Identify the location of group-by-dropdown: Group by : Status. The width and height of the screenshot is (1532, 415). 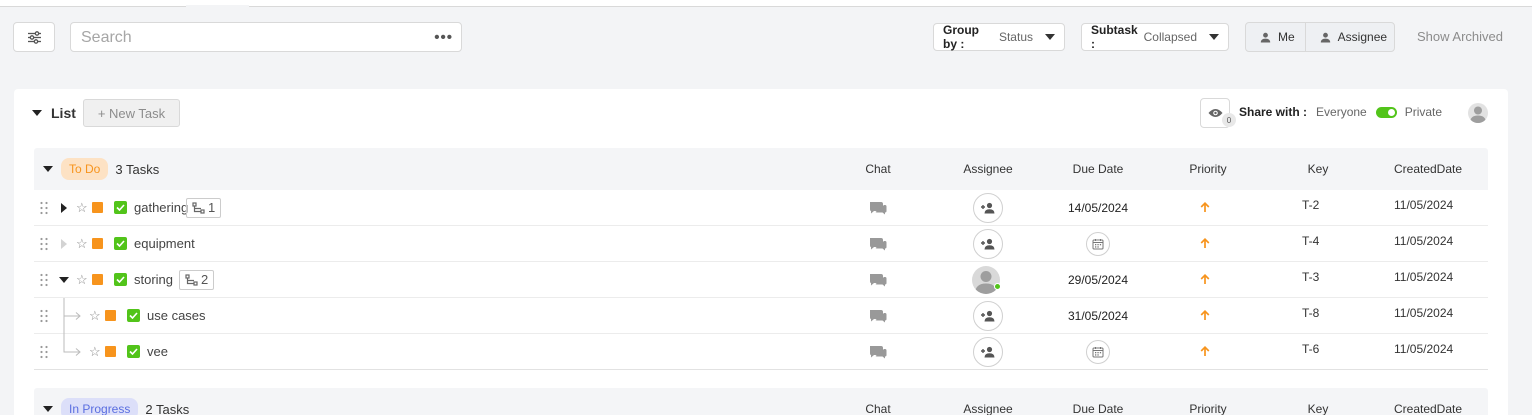
(999, 37).